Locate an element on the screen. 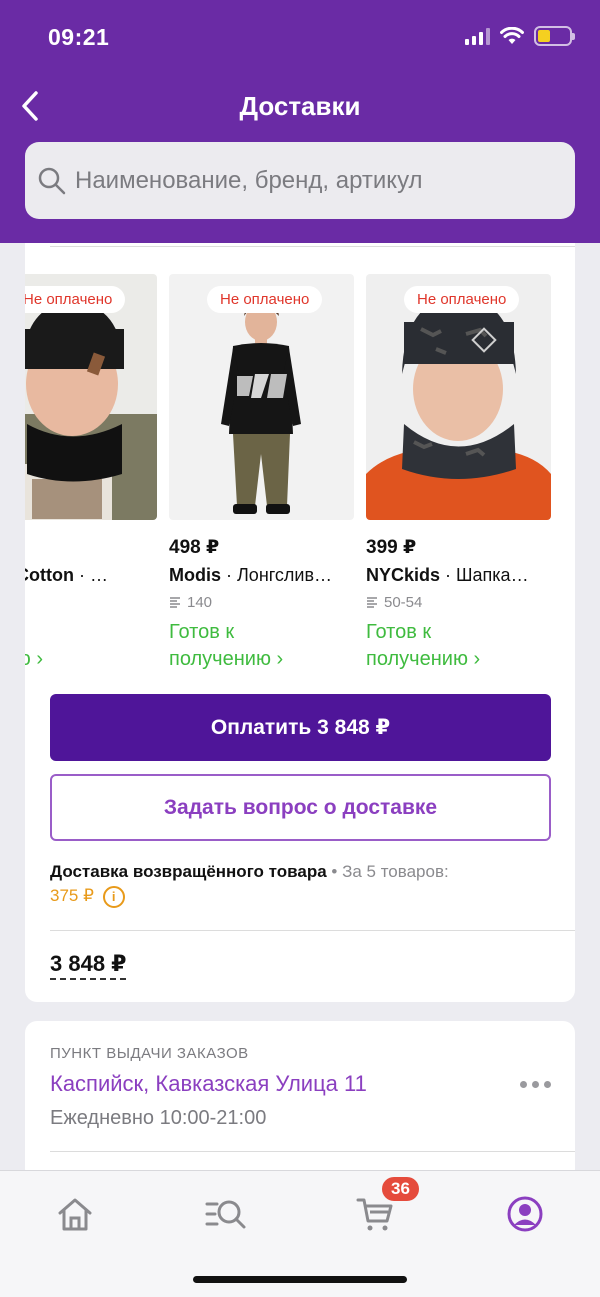 Image resolution: width=600 pixels, height=1297 pixels. more-options-button is located at coordinates (535, 1084).